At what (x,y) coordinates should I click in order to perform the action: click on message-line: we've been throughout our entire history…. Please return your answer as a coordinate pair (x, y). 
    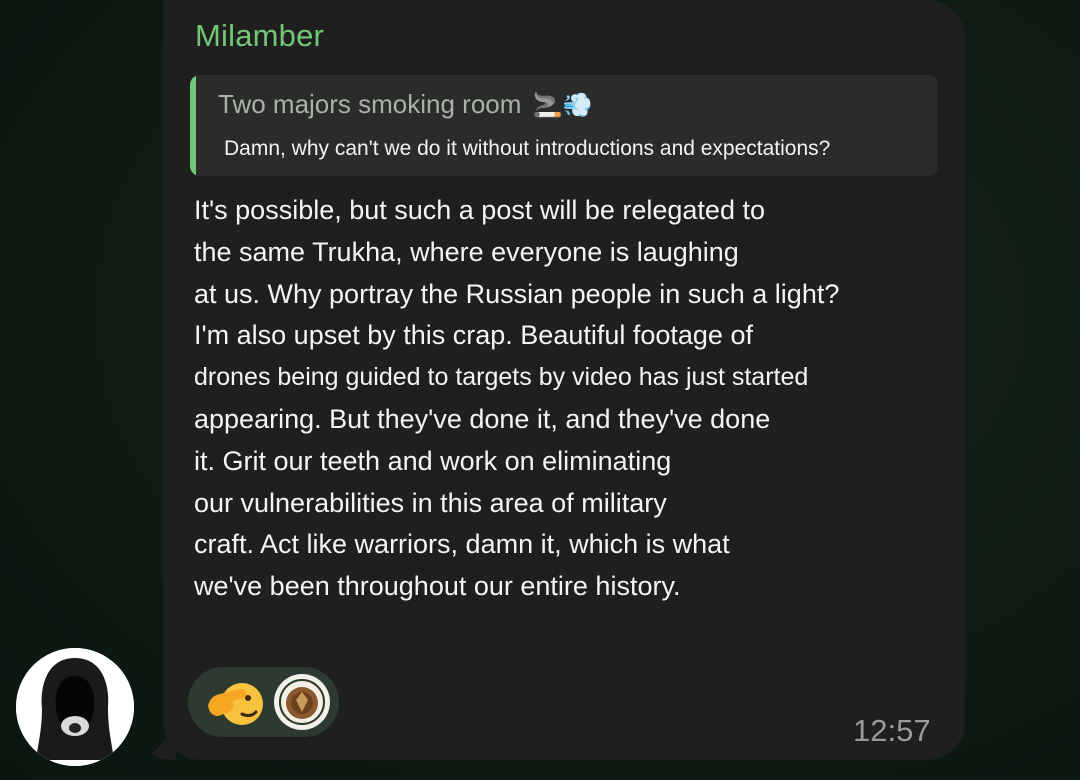
    Looking at the image, I should click on (437, 586).